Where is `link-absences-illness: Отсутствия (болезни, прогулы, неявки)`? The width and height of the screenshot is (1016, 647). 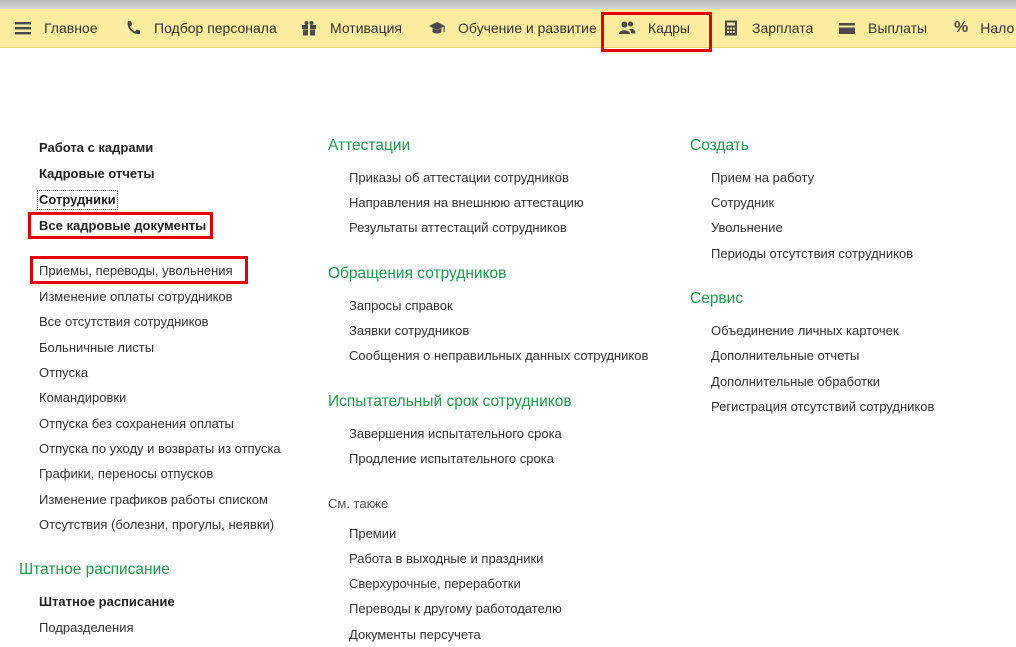
link-absences-illness: Отсутствия (болезни, прогулы, неявки) is located at coordinates (156, 525).